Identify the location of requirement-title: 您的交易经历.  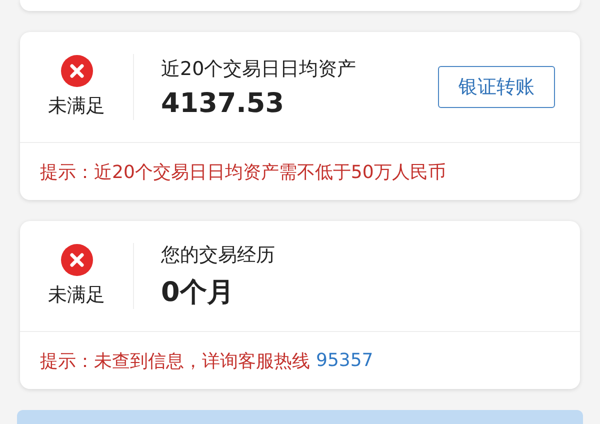
(218, 255).